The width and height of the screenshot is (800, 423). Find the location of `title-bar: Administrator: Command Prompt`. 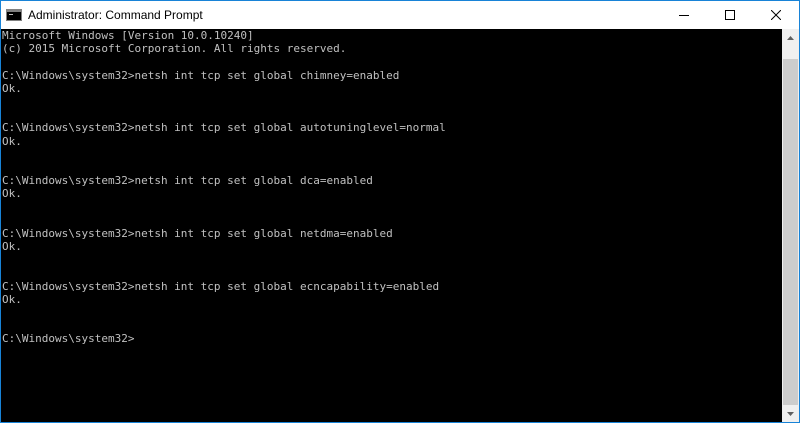

title-bar: Administrator: Command Prompt is located at coordinates (400, 15).